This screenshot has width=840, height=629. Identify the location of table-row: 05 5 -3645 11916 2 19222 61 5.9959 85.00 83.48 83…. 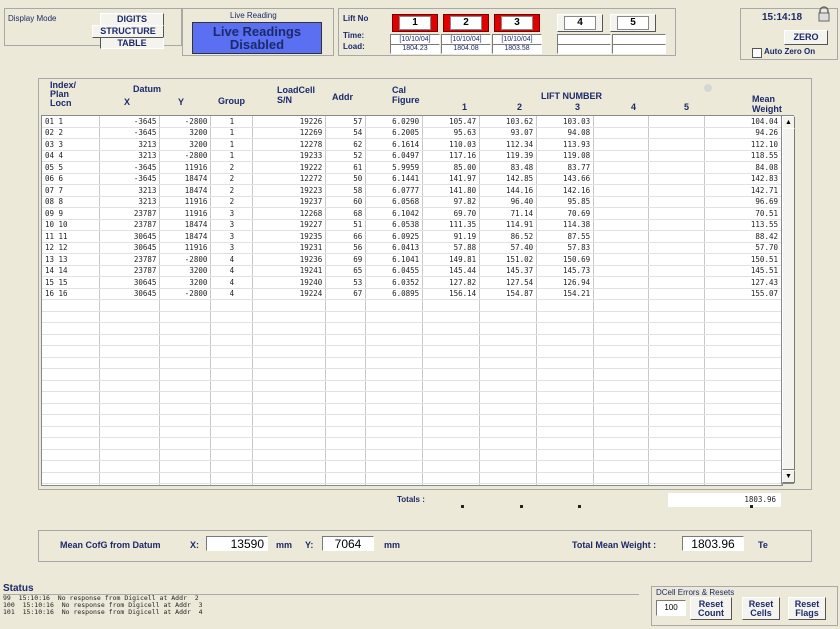
(412, 167).